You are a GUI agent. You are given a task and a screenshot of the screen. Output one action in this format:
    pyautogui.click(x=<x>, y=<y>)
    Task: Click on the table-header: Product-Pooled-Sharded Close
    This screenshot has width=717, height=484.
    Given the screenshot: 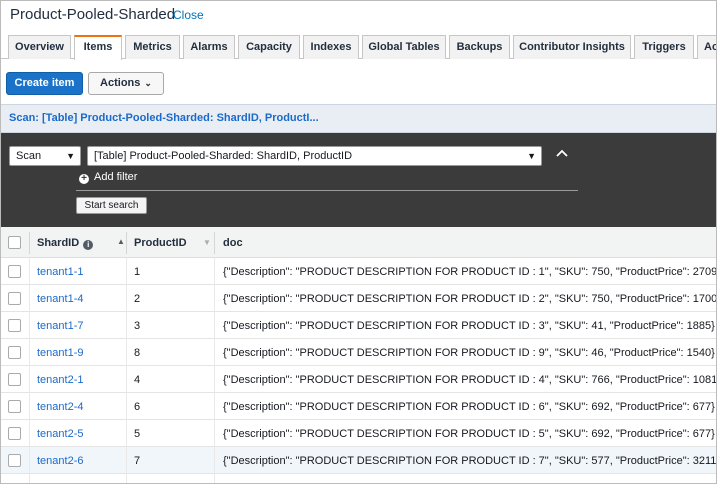 What is the action you would take?
    pyautogui.click(x=358, y=16)
    